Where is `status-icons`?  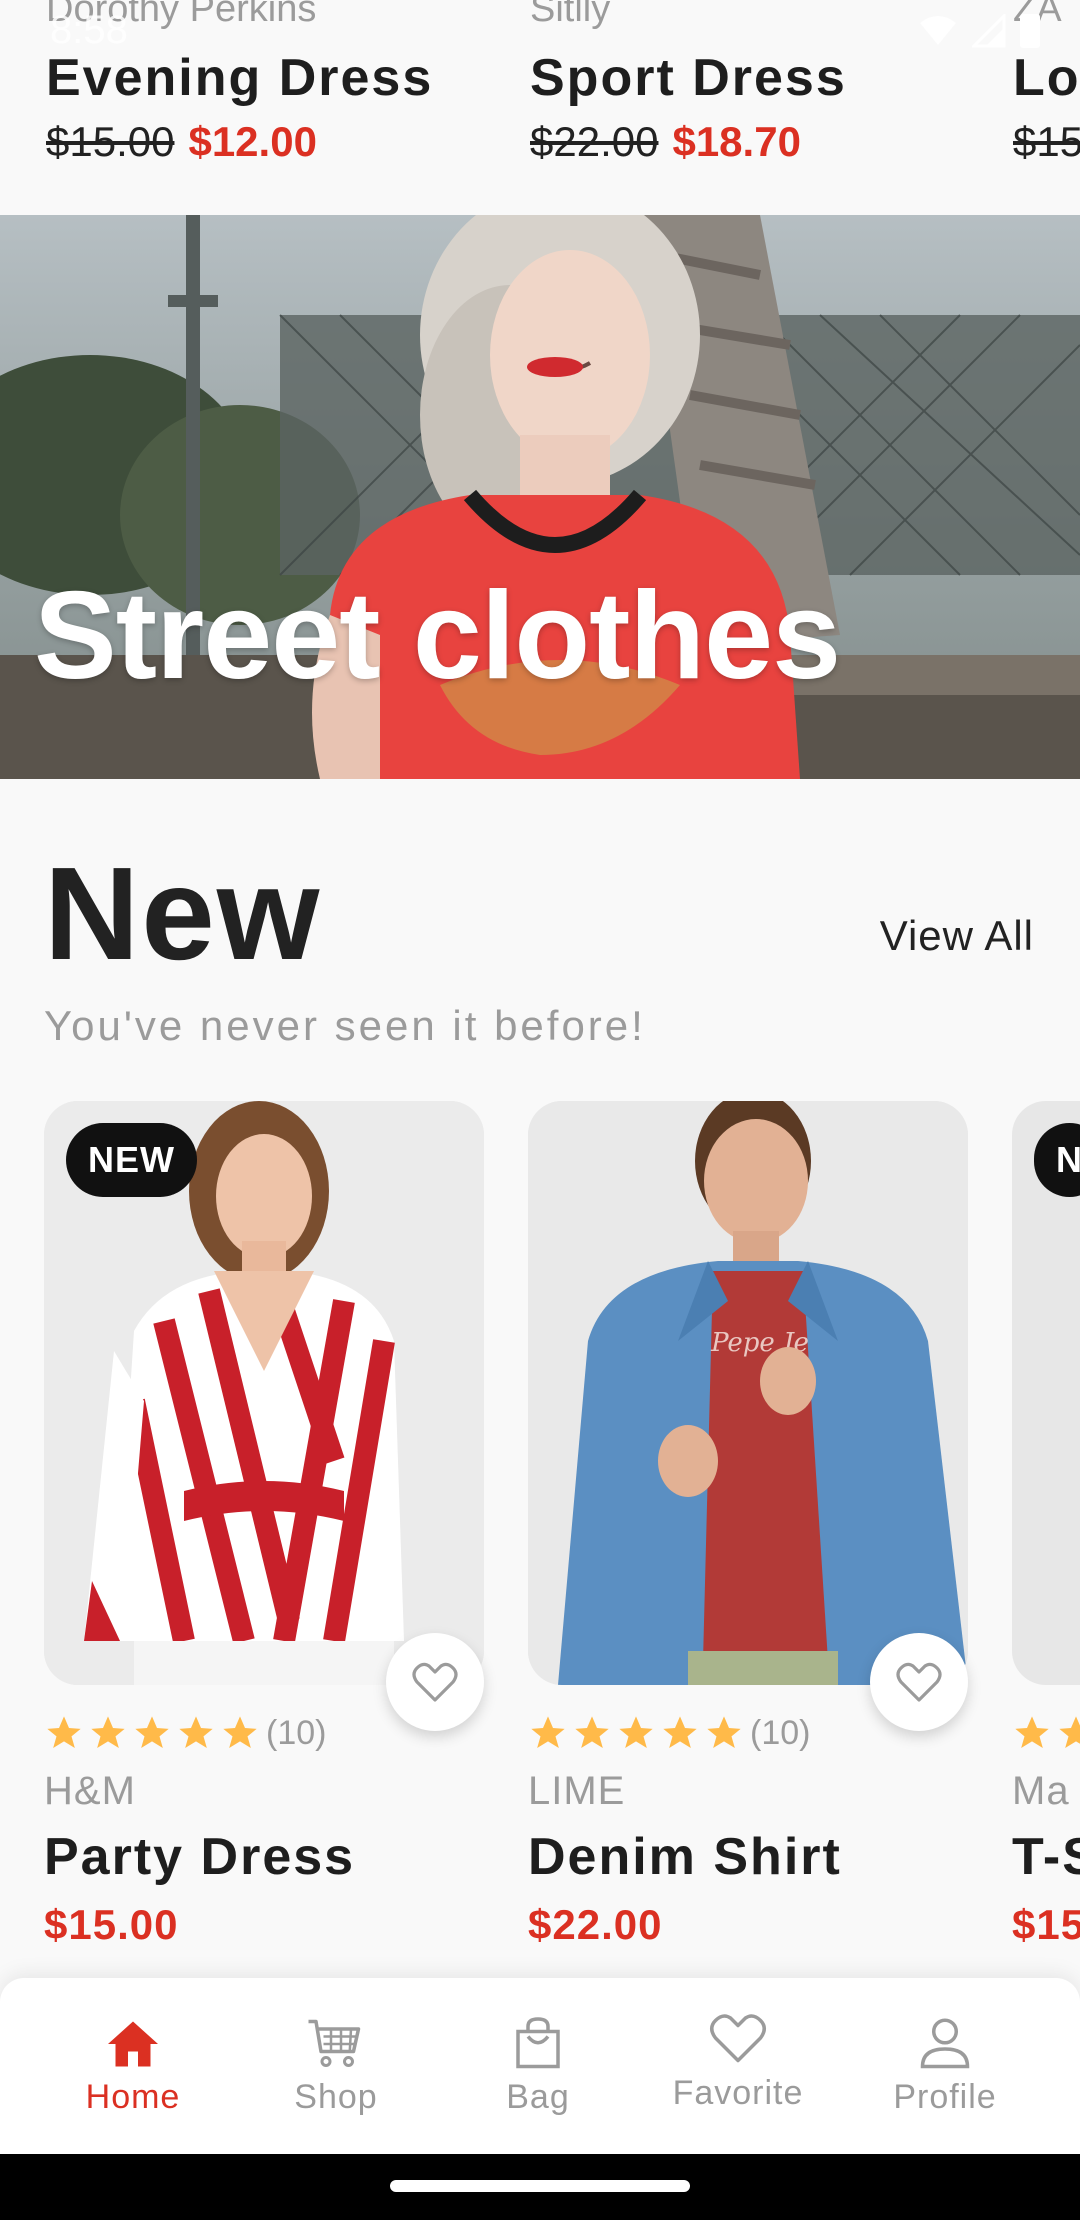
status-icons is located at coordinates (979, 31).